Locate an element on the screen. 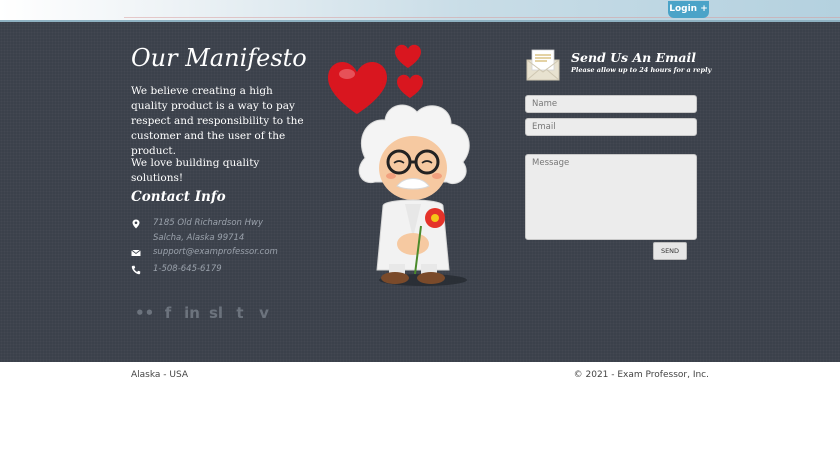 The image size is (840, 472). message-textarea is located at coordinates (611, 197).